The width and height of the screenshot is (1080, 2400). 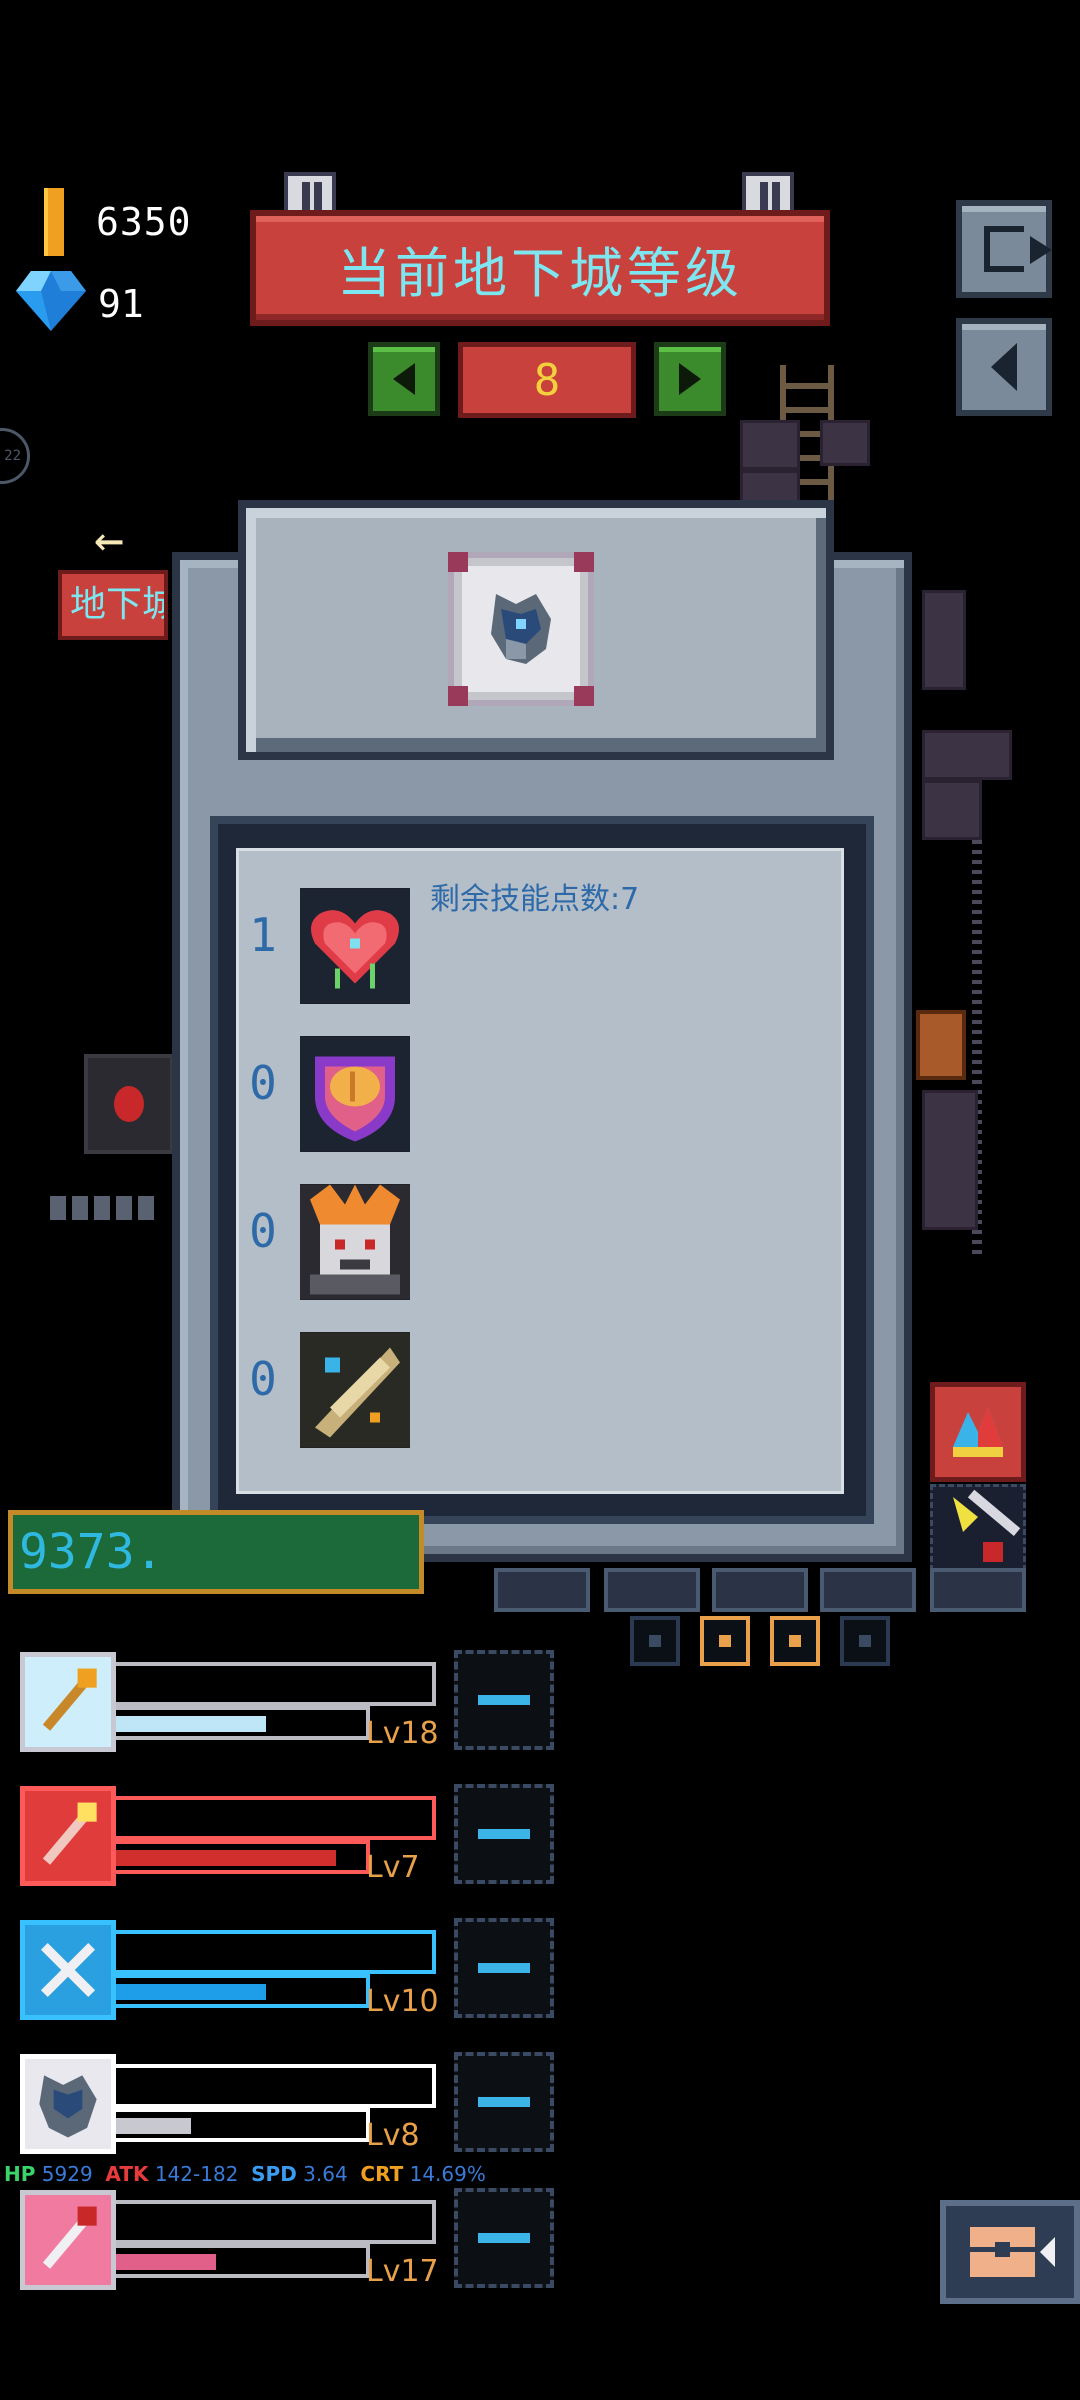 I want to click on diamond-icon, so click(x=51, y=301).